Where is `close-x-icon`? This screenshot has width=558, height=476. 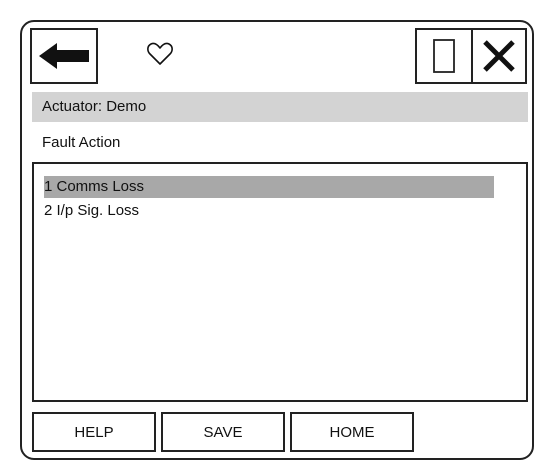 close-x-icon is located at coordinates (499, 56).